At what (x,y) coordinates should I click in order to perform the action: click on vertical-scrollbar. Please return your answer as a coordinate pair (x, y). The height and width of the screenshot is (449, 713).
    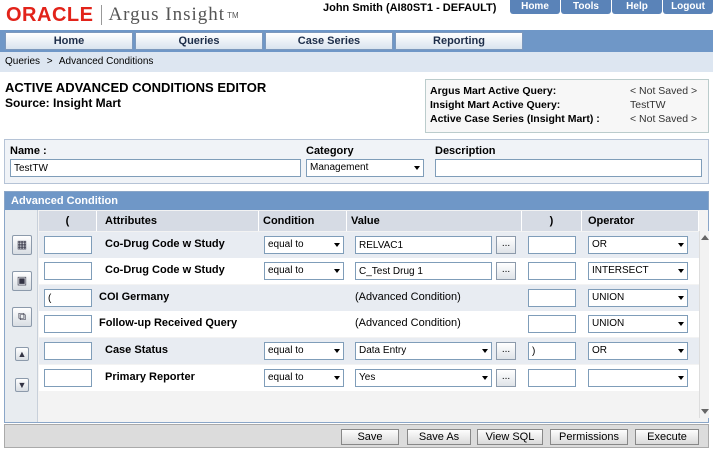
    Looking at the image, I should click on (704, 324).